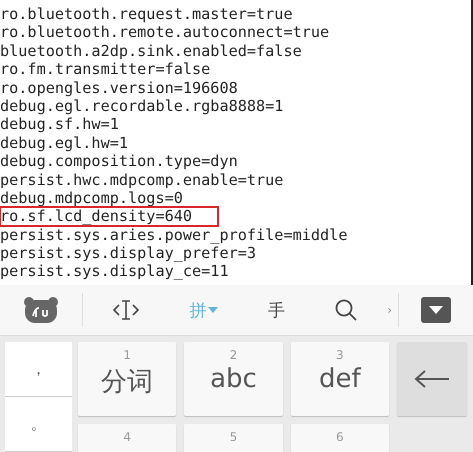 The width and height of the screenshot is (473, 452). Describe the element at coordinates (146, 14) in the screenshot. I see `text-line: ro.bluetooth.request.master=true` at that location.